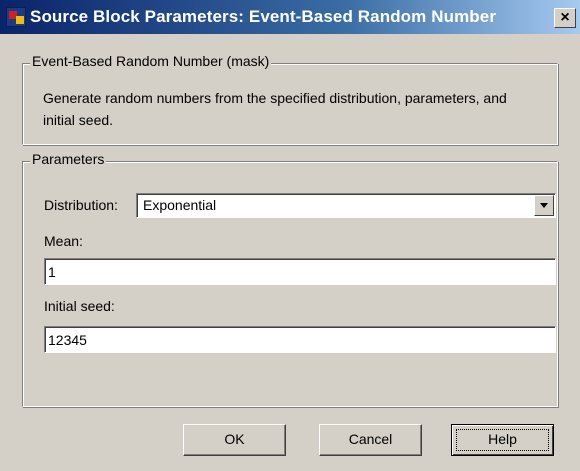 Image resolution: width=580 pixels, height=471 pixels. What do you see at coordinates (151, 61) in the screenshot?
I see `description-groupbox-title: Event-Based Random Number (mask)` at bounding box center [151, 61].